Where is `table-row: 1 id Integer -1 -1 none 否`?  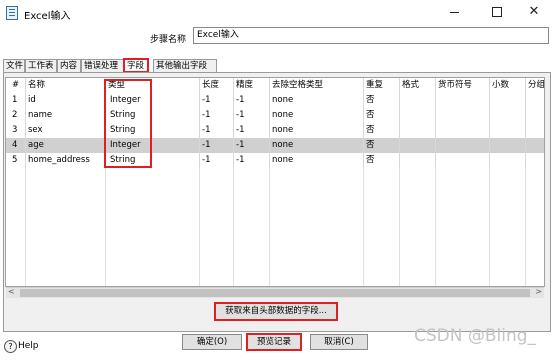 table-row: 1 id Integer -1 -1 none 否 is located at coordinates (275, 100).